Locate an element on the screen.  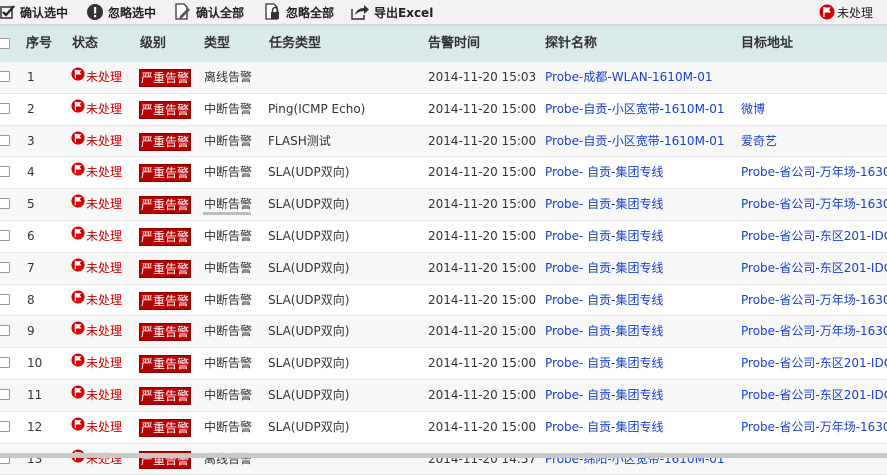
confirm-all-button: 确认全部 is located at coordinates (209, 12).